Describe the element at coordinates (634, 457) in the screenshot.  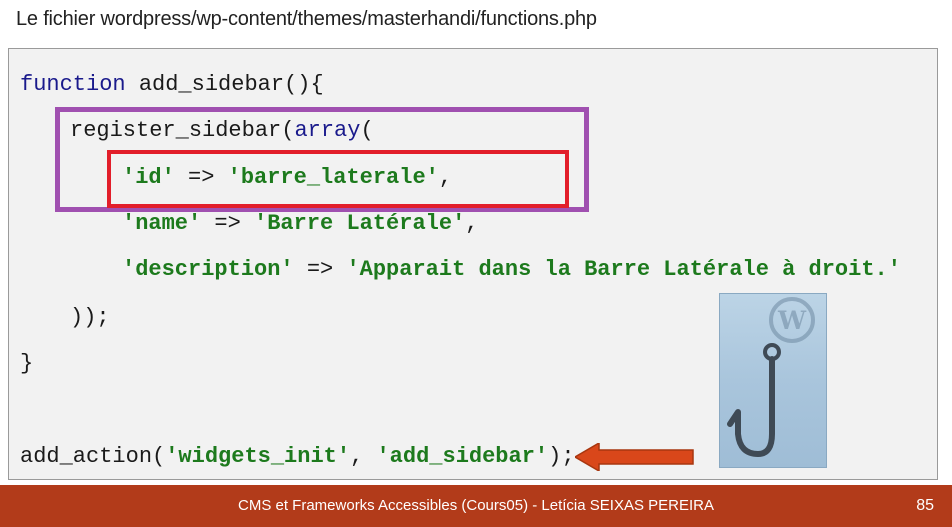
I see `left-arrow-icon` at that location.